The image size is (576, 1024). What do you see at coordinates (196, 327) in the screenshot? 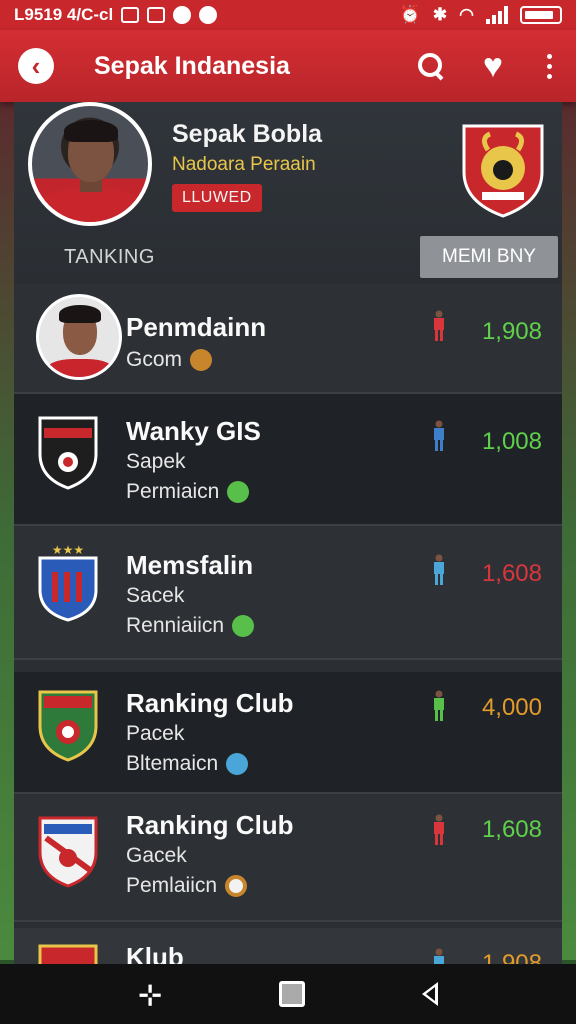
I see `item-name: Penmdainn` at bounding box center [196, 327].